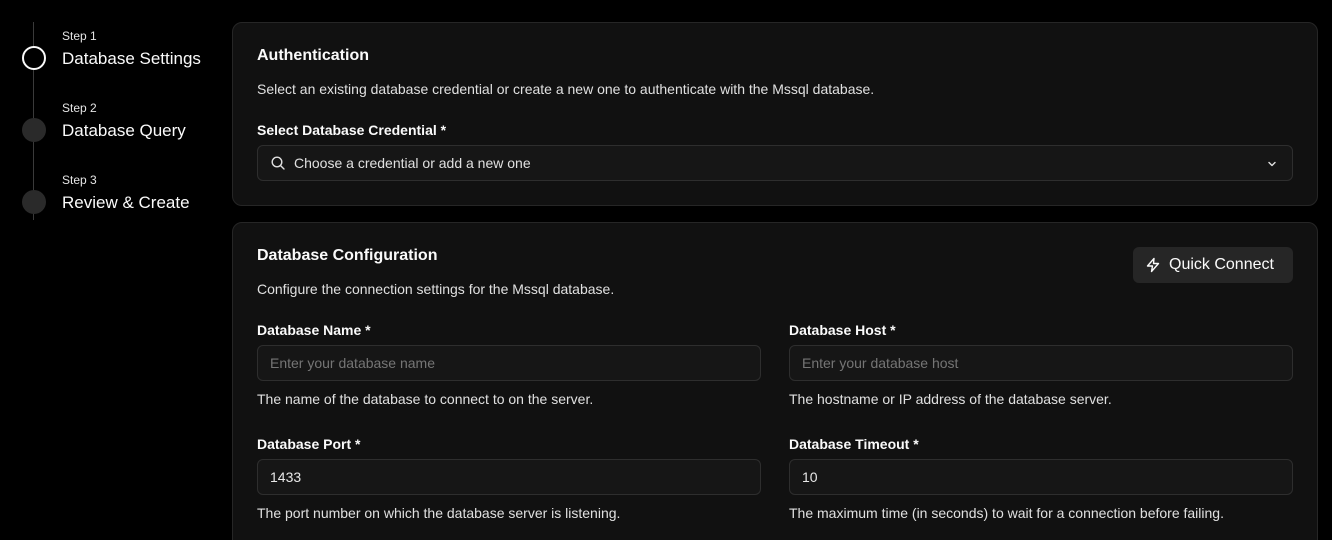 Image resolution: width=1332 pixels, height=540 pixels. I want to click on step-3-title: Review & Create, so click(126, 202).